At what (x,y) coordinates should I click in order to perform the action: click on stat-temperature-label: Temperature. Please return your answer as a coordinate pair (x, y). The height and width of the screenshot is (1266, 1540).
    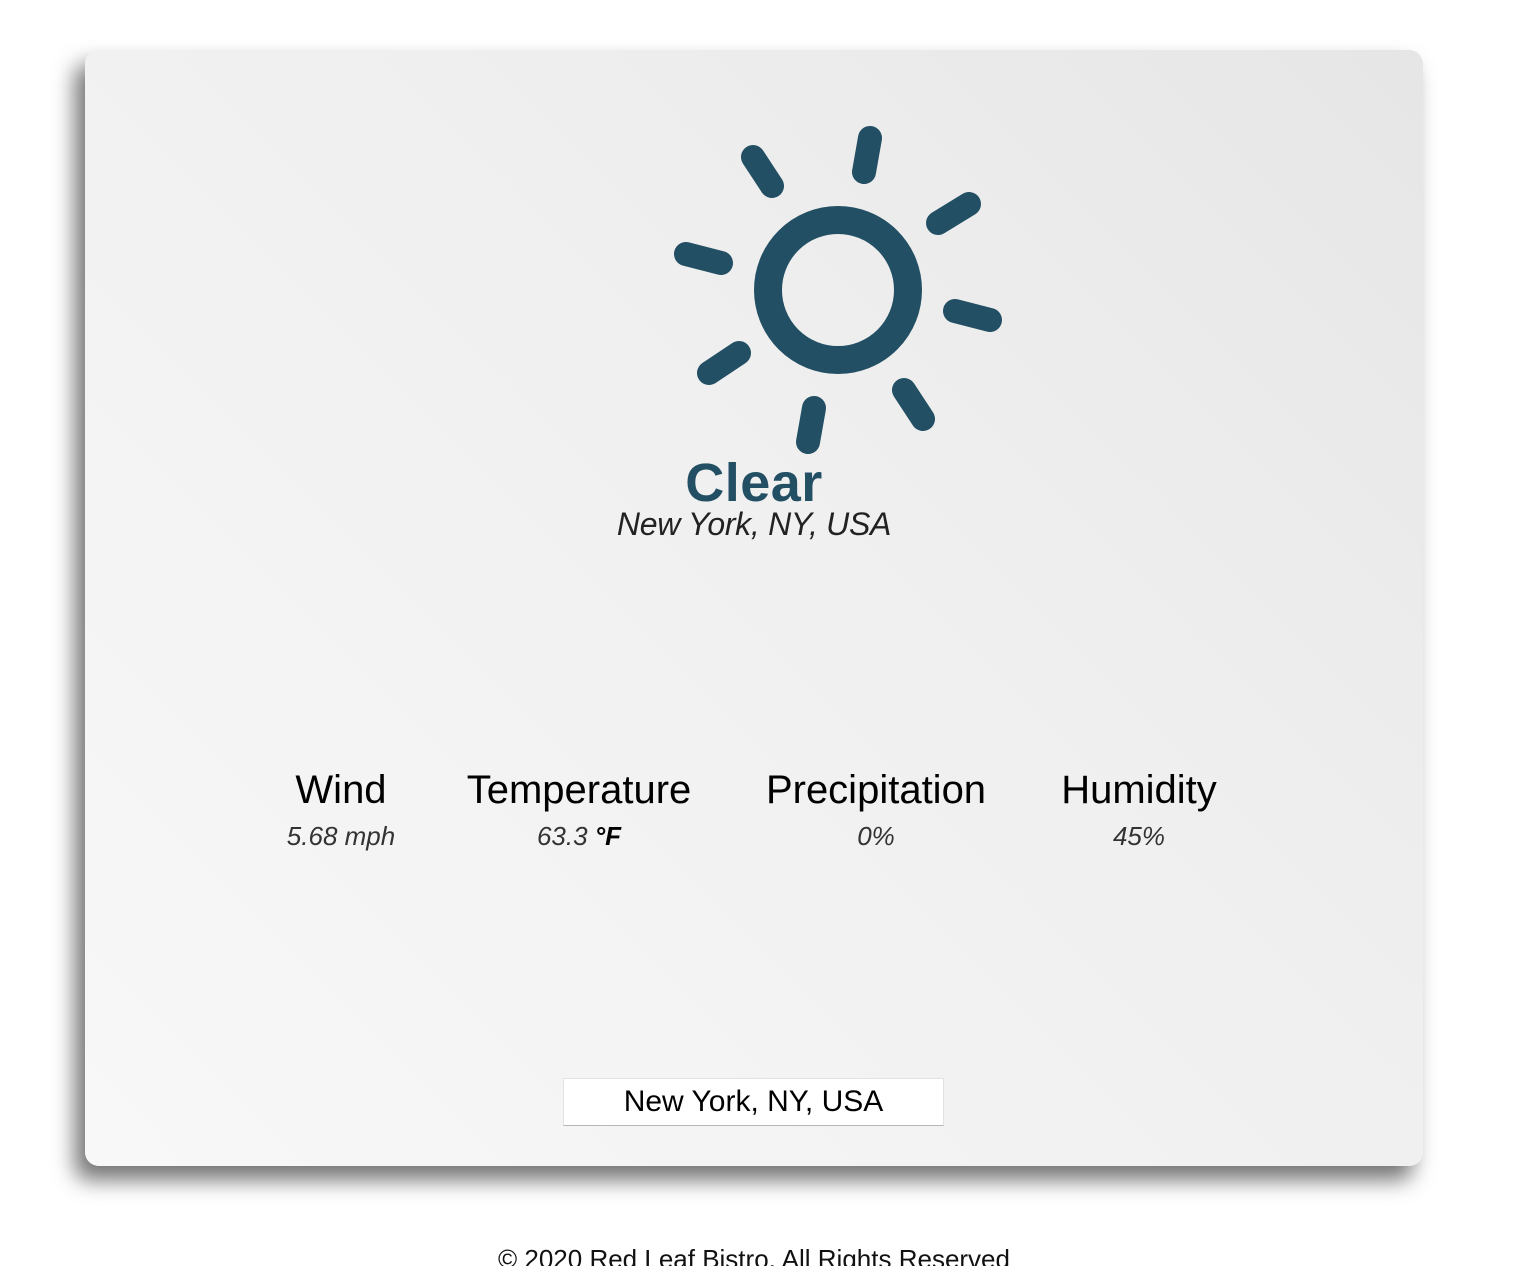
    Looking at the image, I should click on (579, 790).